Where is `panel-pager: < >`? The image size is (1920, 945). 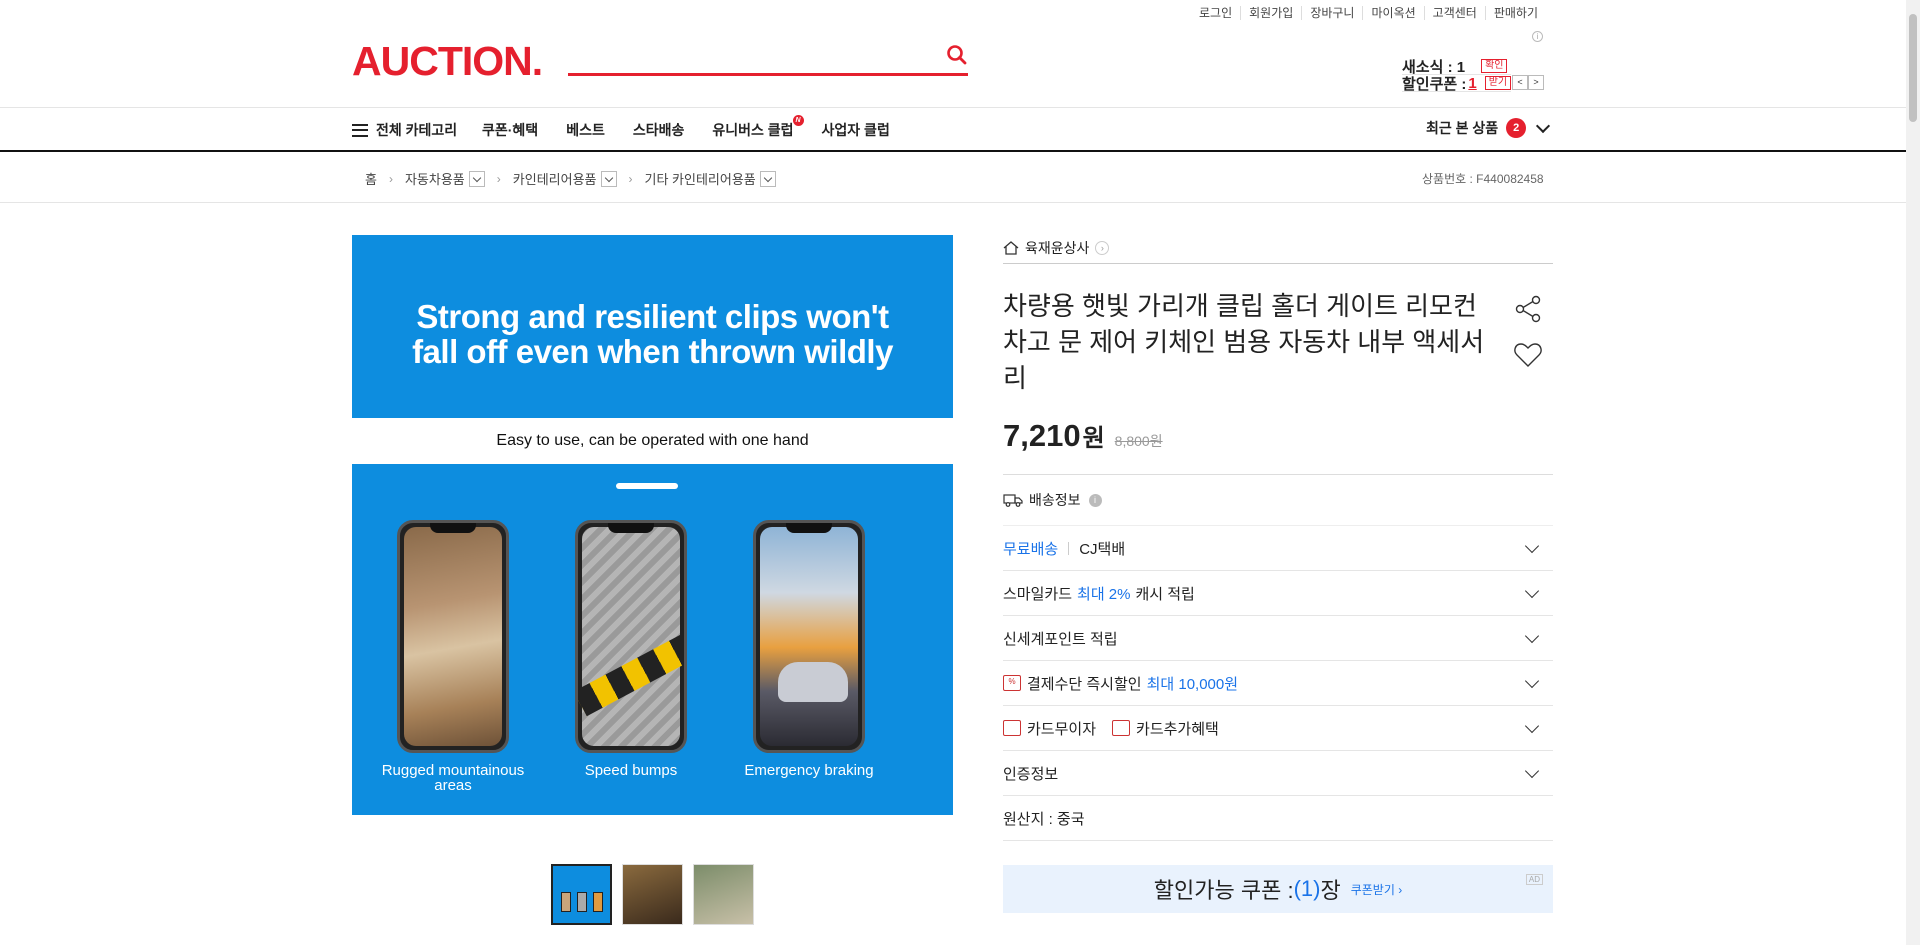 panel-pager: < > is located at coordinates (1528, 82).